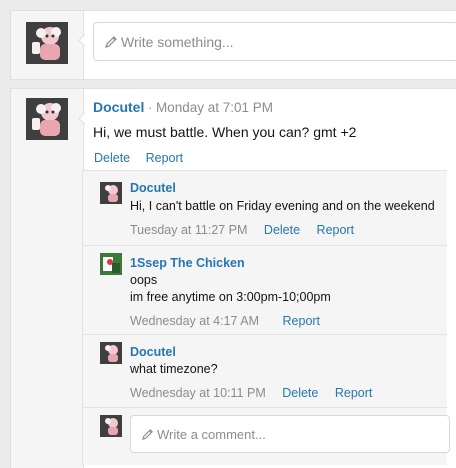 Image resolution: width=456 pixels, height=468 pixels. I want to click on post-report-link: Report, so click(165, 158).